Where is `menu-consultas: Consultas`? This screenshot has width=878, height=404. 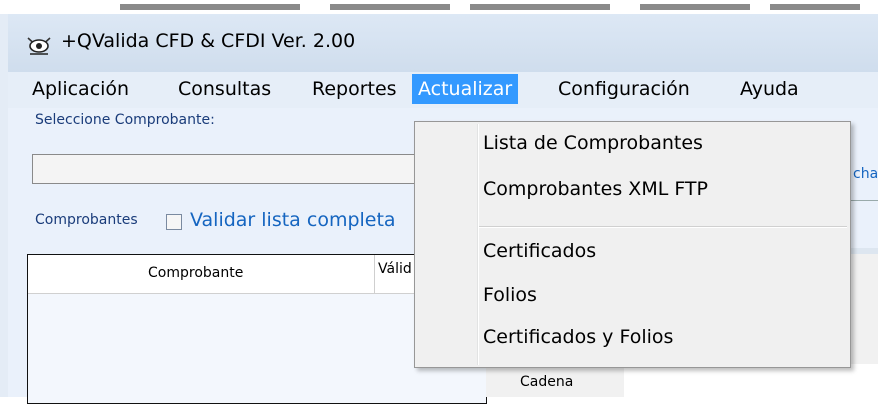
menu-consultas: Consultas is located at coordinates (224, 89).